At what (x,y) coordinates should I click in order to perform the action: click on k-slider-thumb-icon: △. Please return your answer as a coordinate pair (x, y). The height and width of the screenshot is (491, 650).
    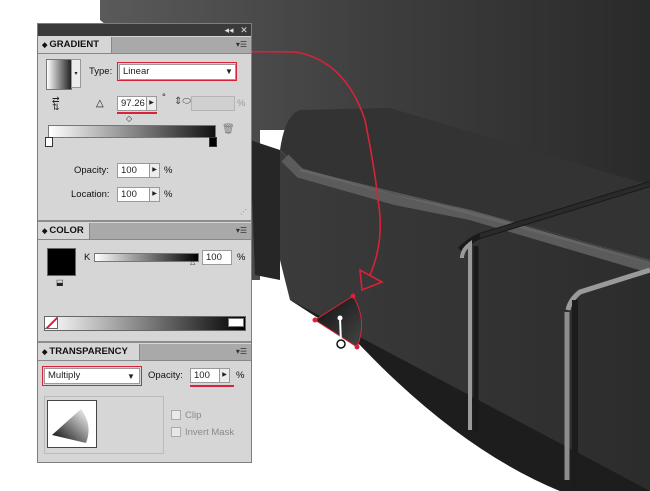
    Looking at the image, I should click on (192, 262).